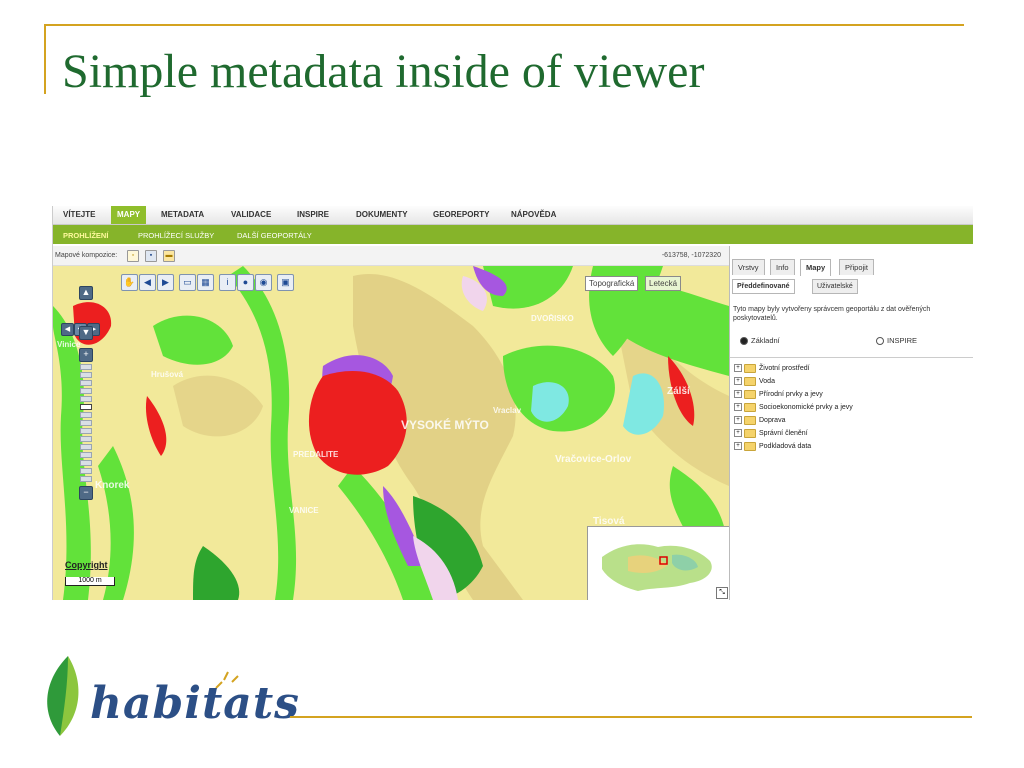 This screenshot has width=1024, height=768. Describe the element at coordinates (631, 717) in the screenshot. I see `footer-rule` at that location.